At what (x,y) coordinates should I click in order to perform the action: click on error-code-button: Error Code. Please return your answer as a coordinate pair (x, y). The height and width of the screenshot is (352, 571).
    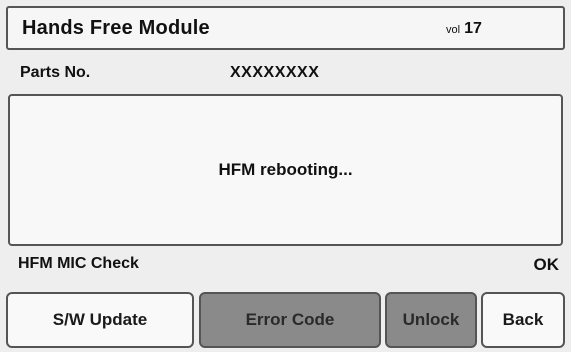
    Looking at the image, I should click on (290, 320).